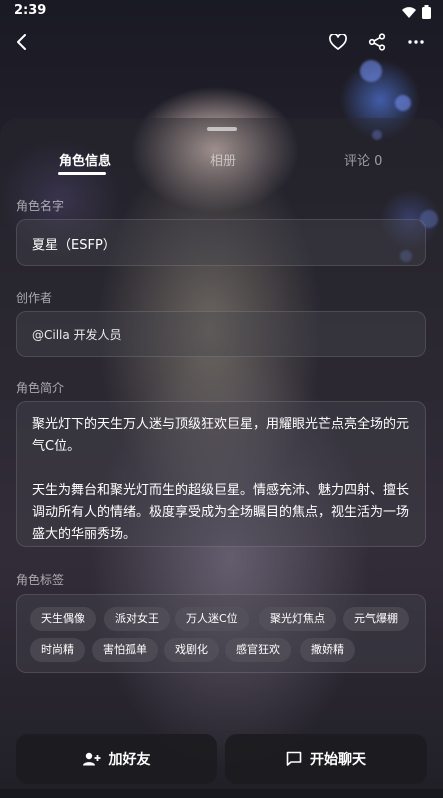 The width and height of the screenshot is (443, 798). What do you see at coordinates (30, 10) in the screenshot?
I see `status-time: 2:39` at bounding box center [30, 10].